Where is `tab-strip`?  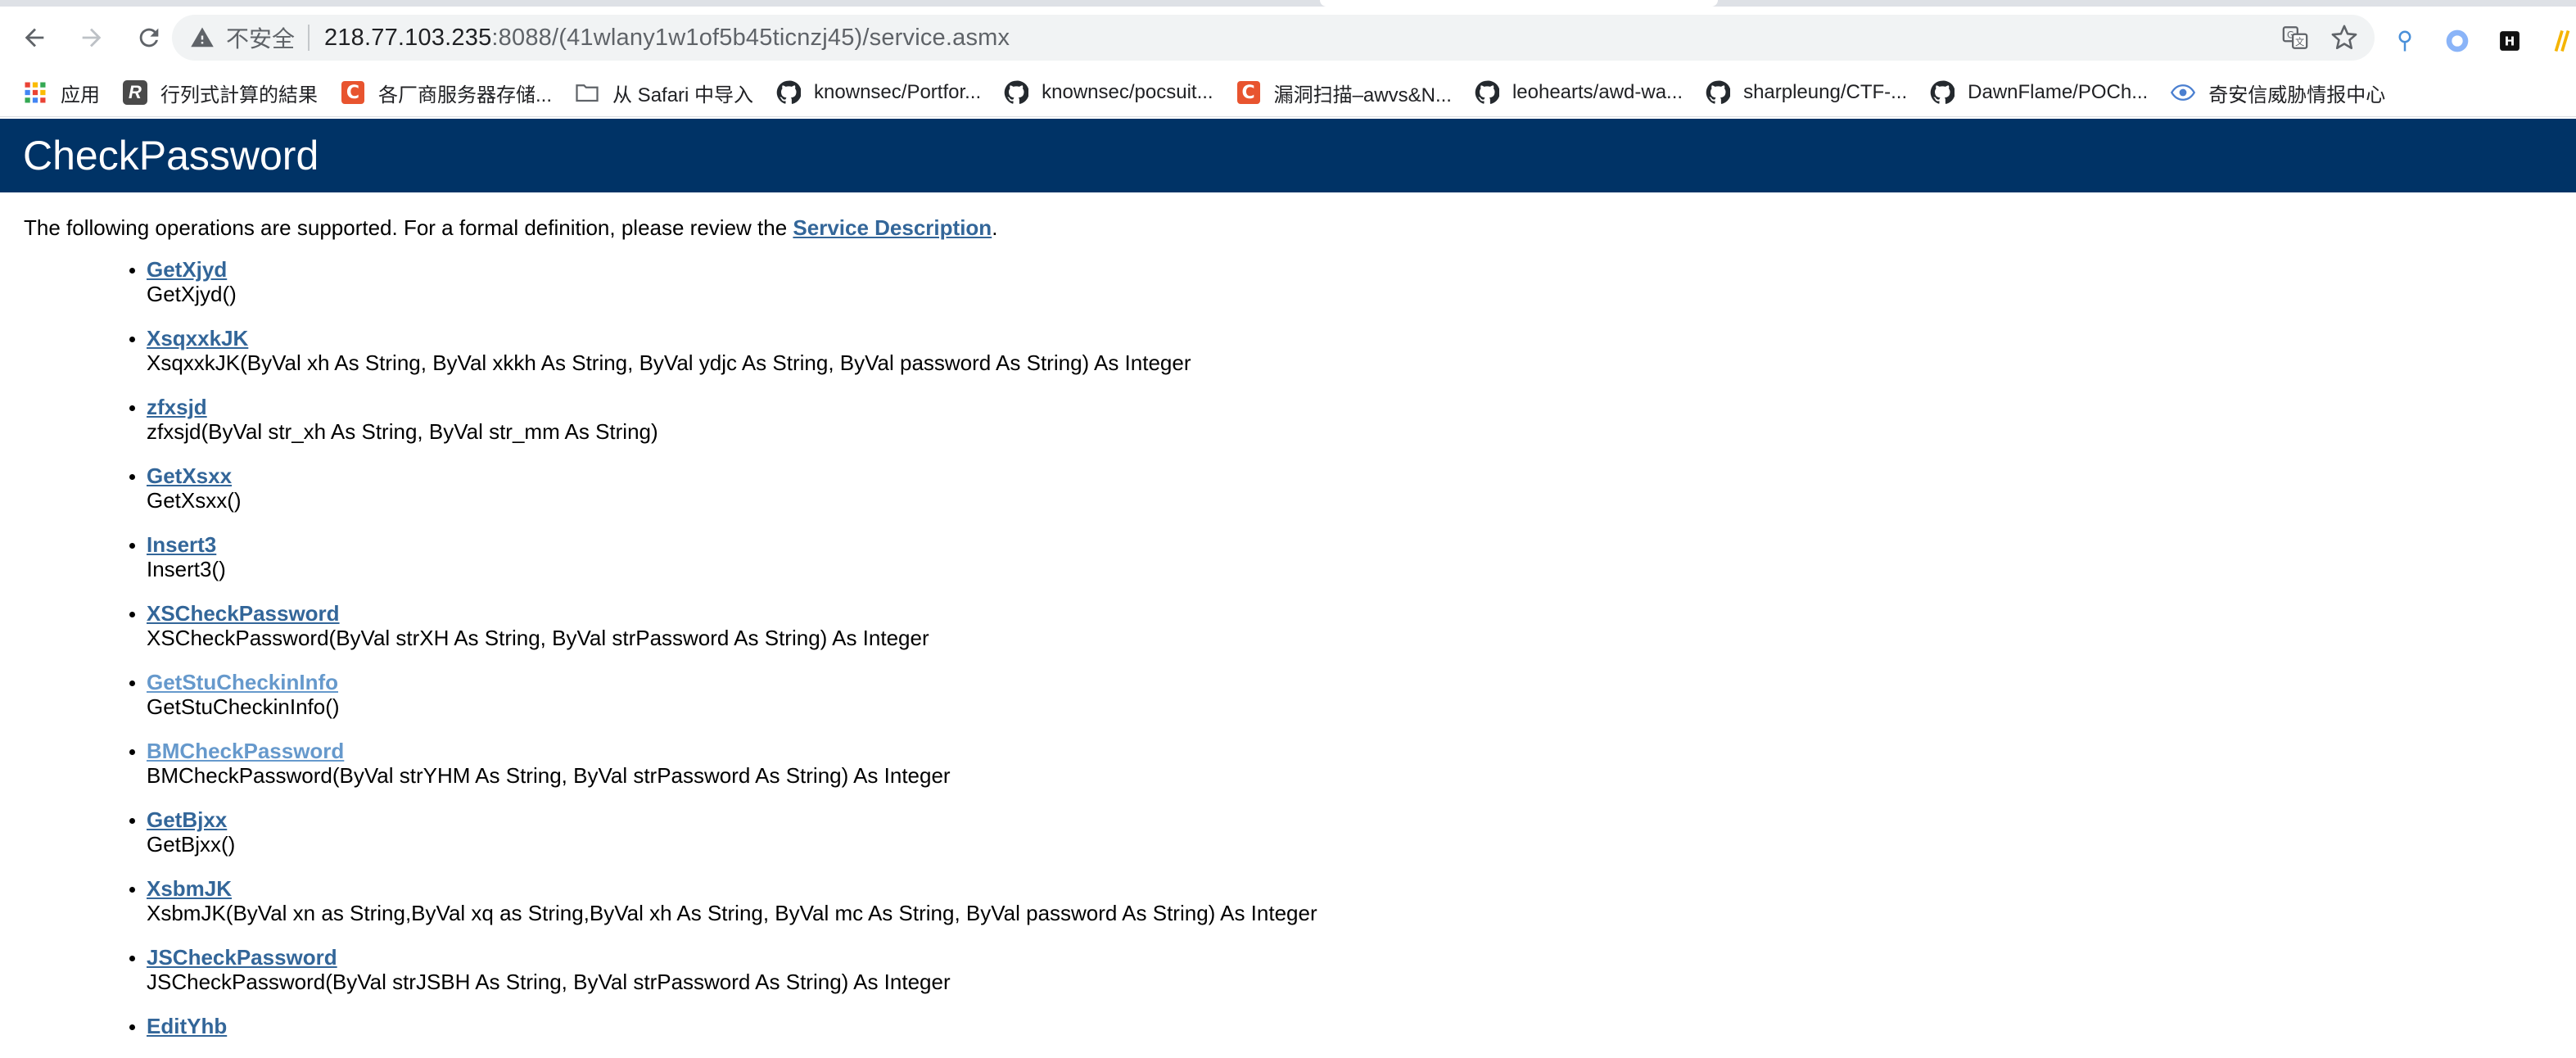
tab-strip is located at coordinates (1288, 3).